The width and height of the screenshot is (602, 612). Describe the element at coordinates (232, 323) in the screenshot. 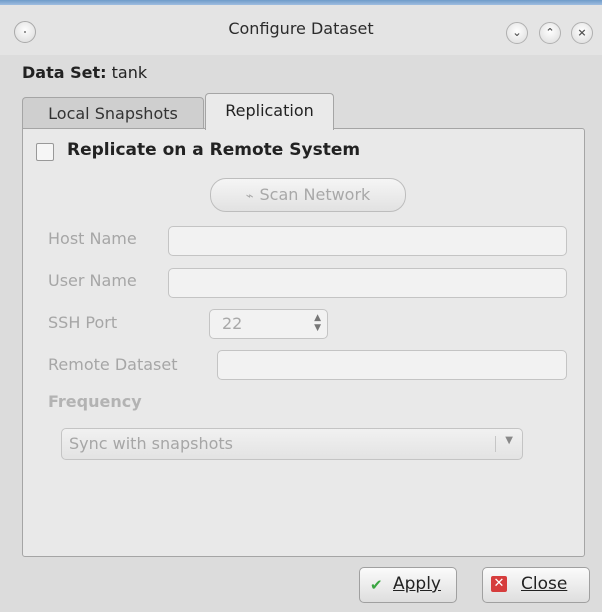

I see `ssh-port-value: 22` at that location.